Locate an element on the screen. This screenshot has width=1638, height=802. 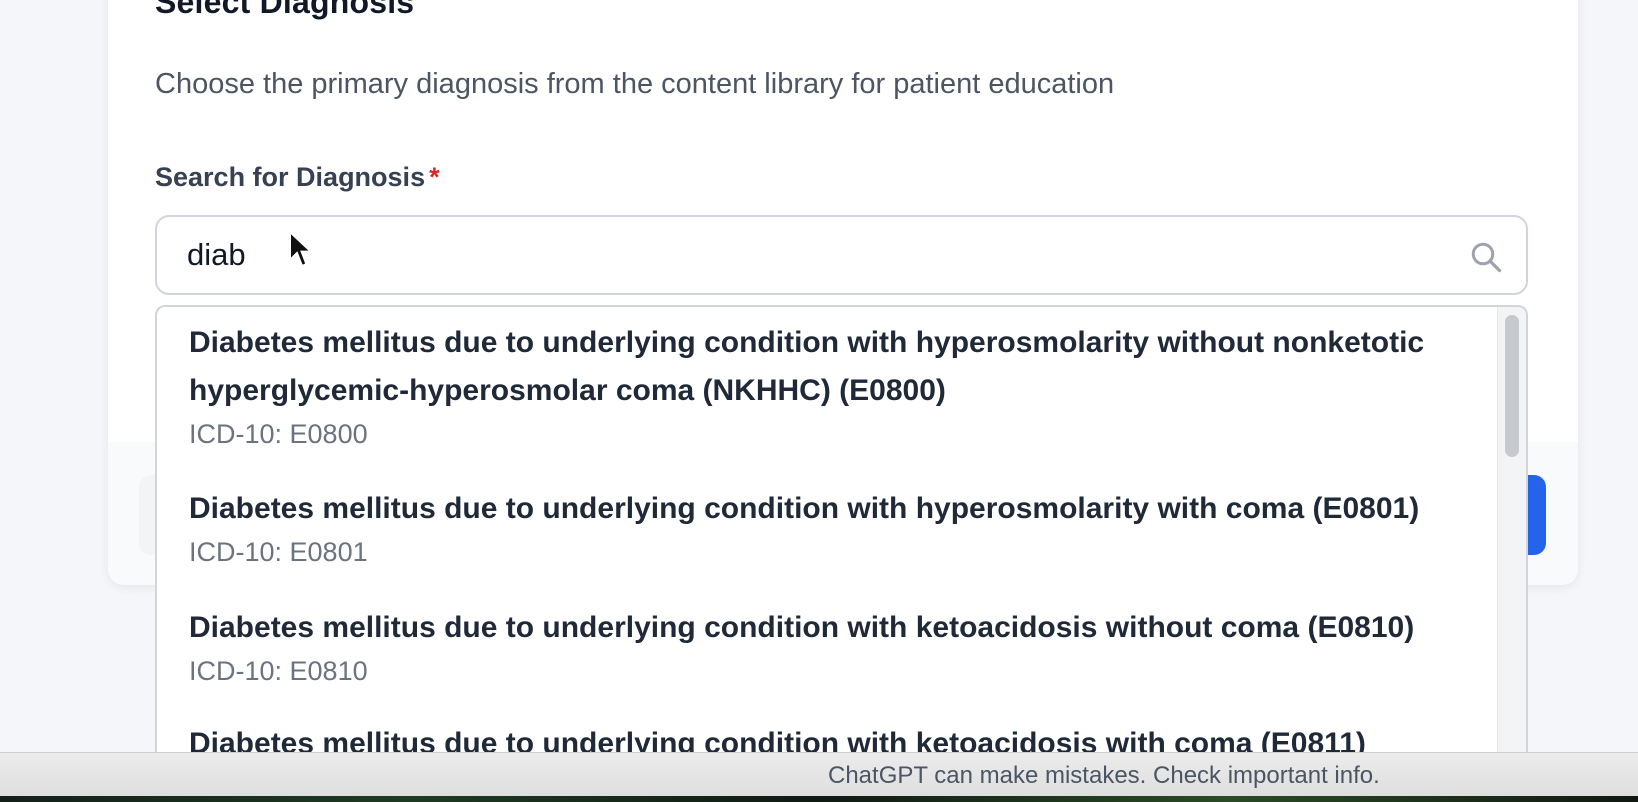
mouse-pointer-icon is located at coordinates (301, 249).